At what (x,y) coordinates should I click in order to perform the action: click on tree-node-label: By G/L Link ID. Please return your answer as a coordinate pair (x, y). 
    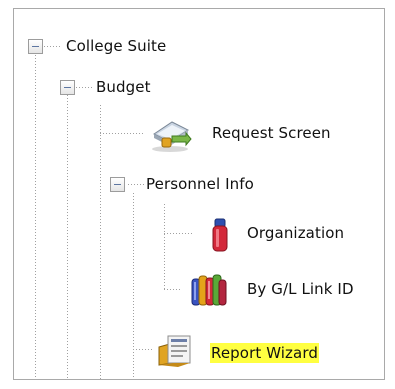
    Looking at the image, I should click on (300, 289).